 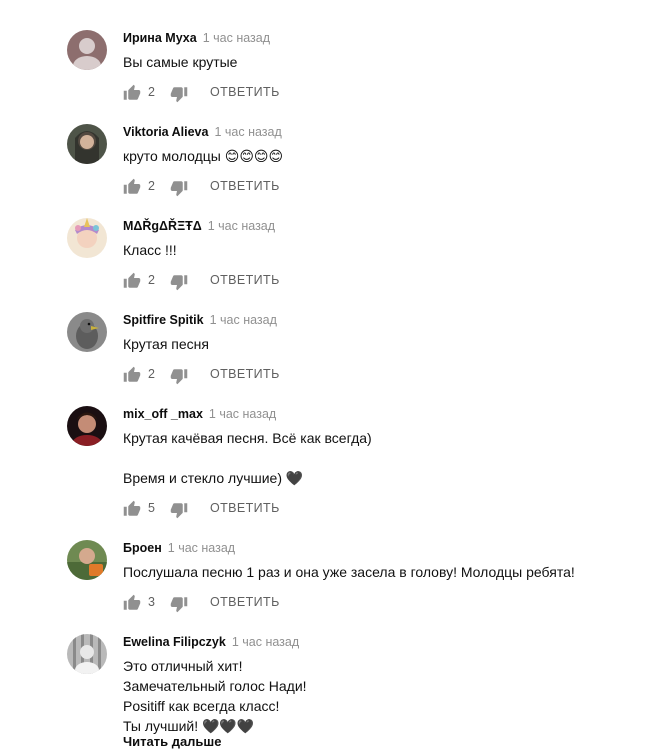 What do you see at coordinates (151, 602) in the screenshot?
I see `like-count: 3` at bounding box center [151, 602].